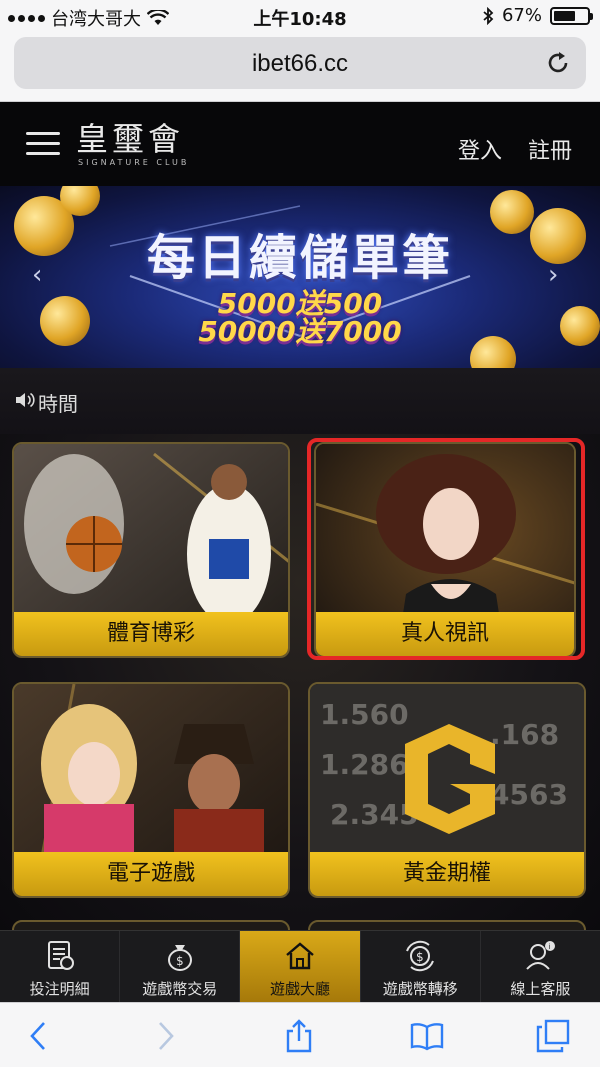  I want to click on bottom-nav: 投注明細 $ 遊戲幣交易 遊戲大廳 $ 遊戲幣轉移 i 線上客服, so click(300, 966).